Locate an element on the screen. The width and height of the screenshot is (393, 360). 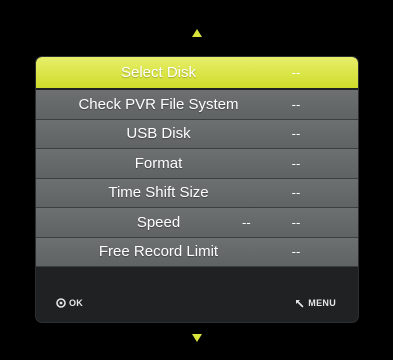
menu-item-speed: Speed -- -- is located at coordinates (197, 223).